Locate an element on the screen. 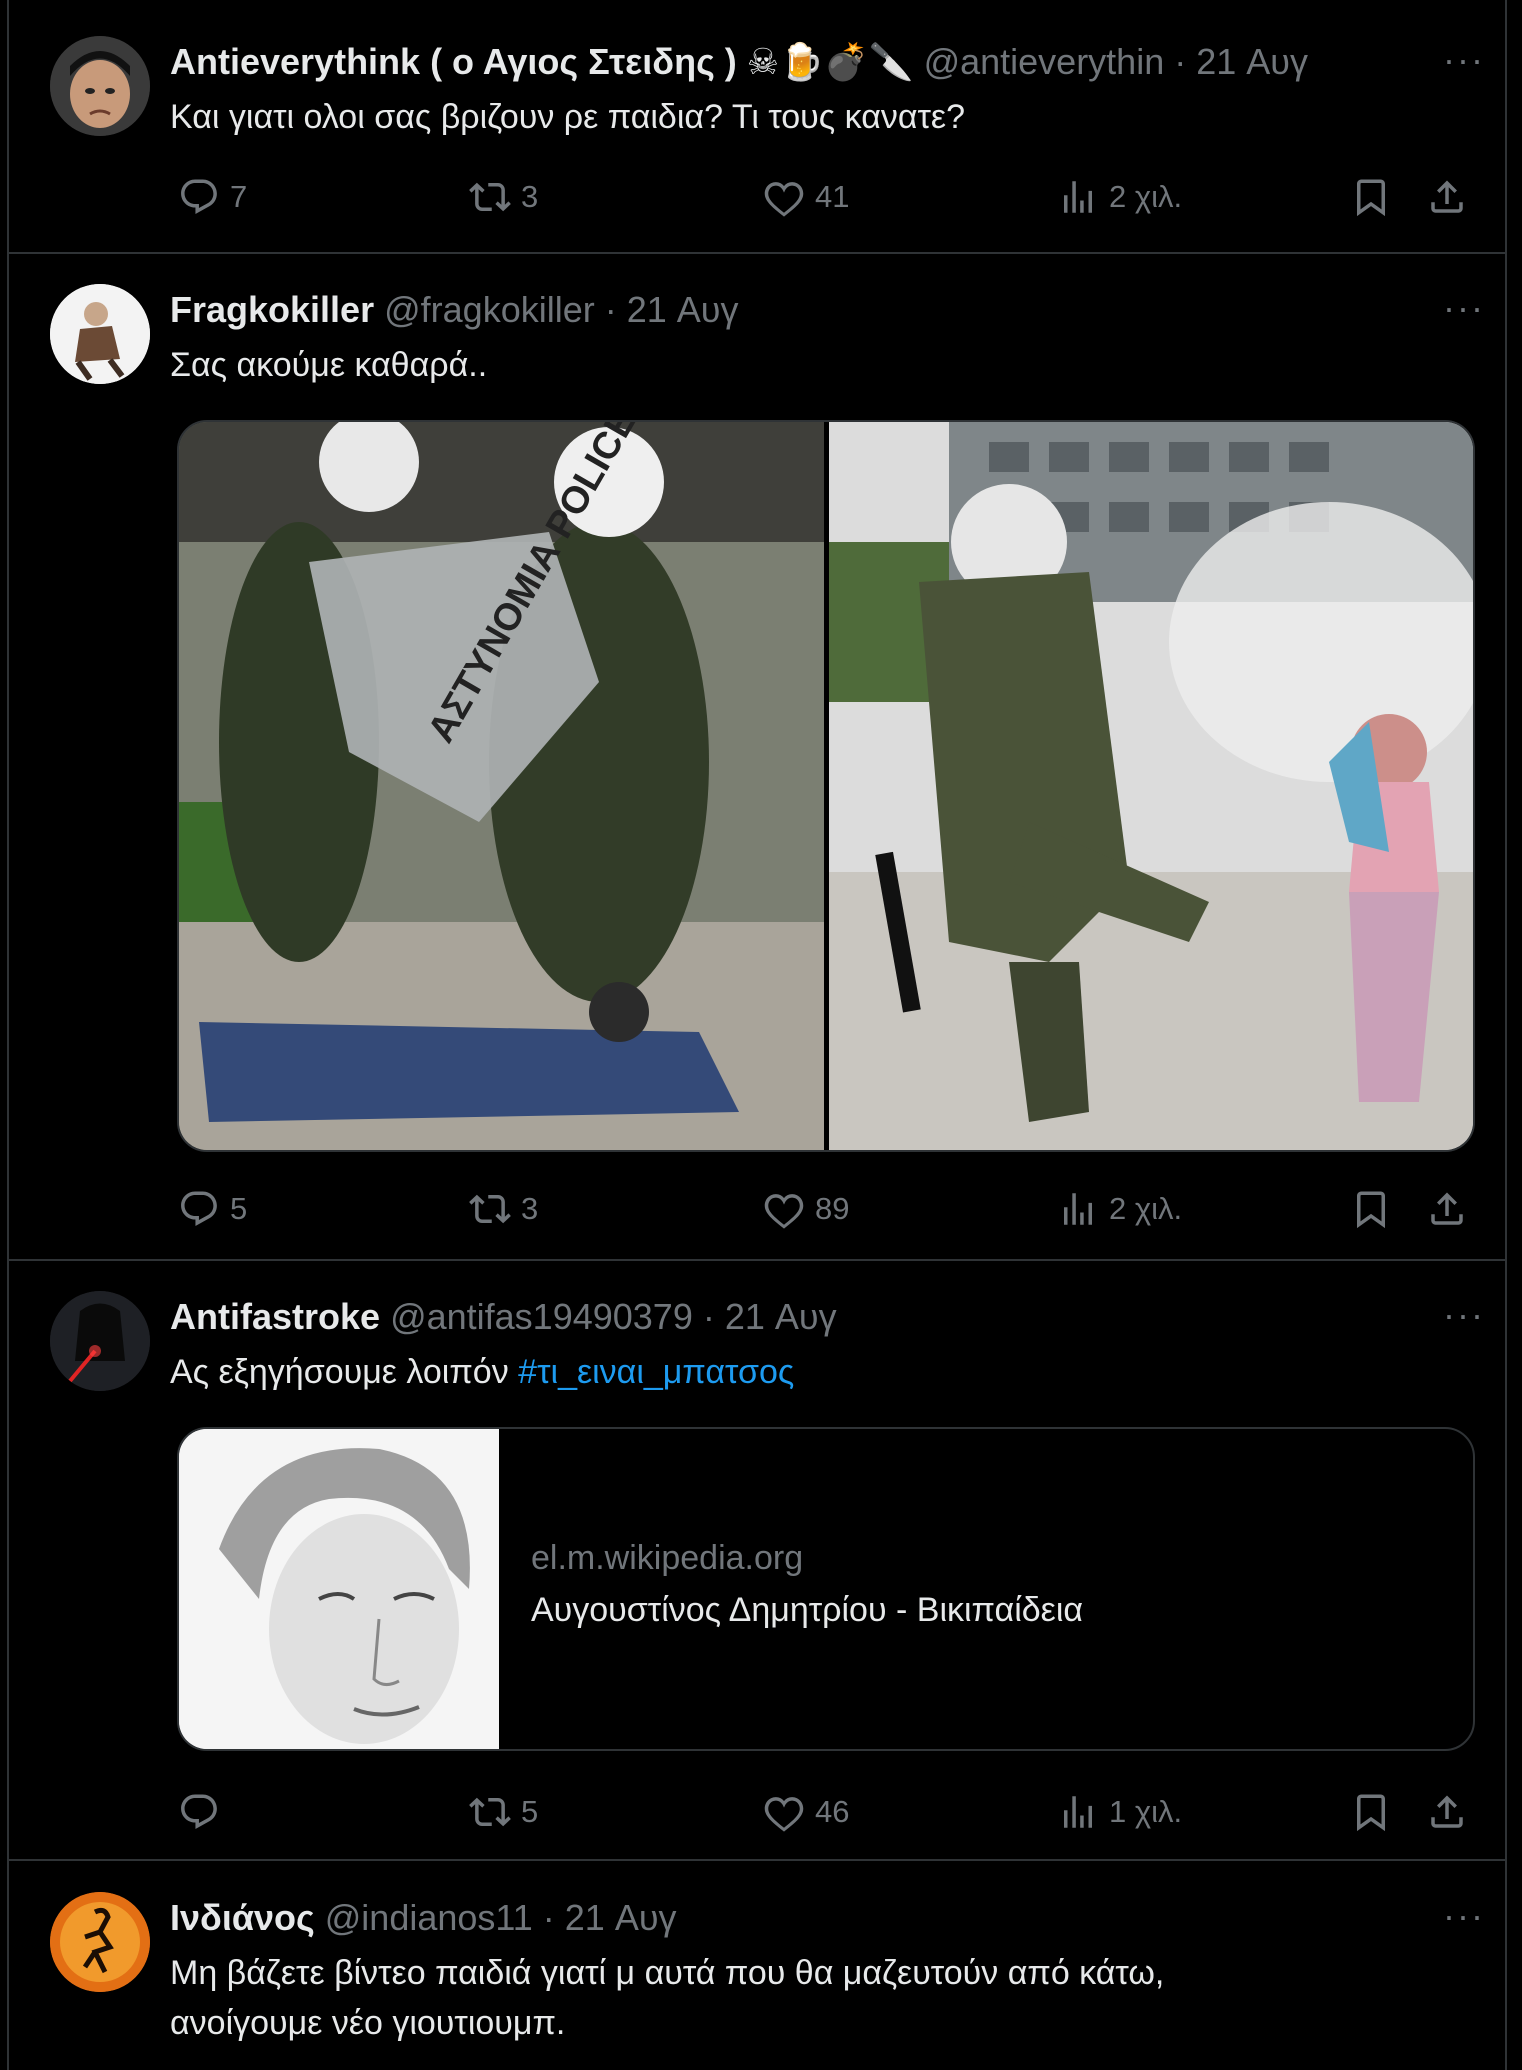 This screenshot has height=2070, width=1522. display-name: Fragkokiller is located at coordinates (272, 309).